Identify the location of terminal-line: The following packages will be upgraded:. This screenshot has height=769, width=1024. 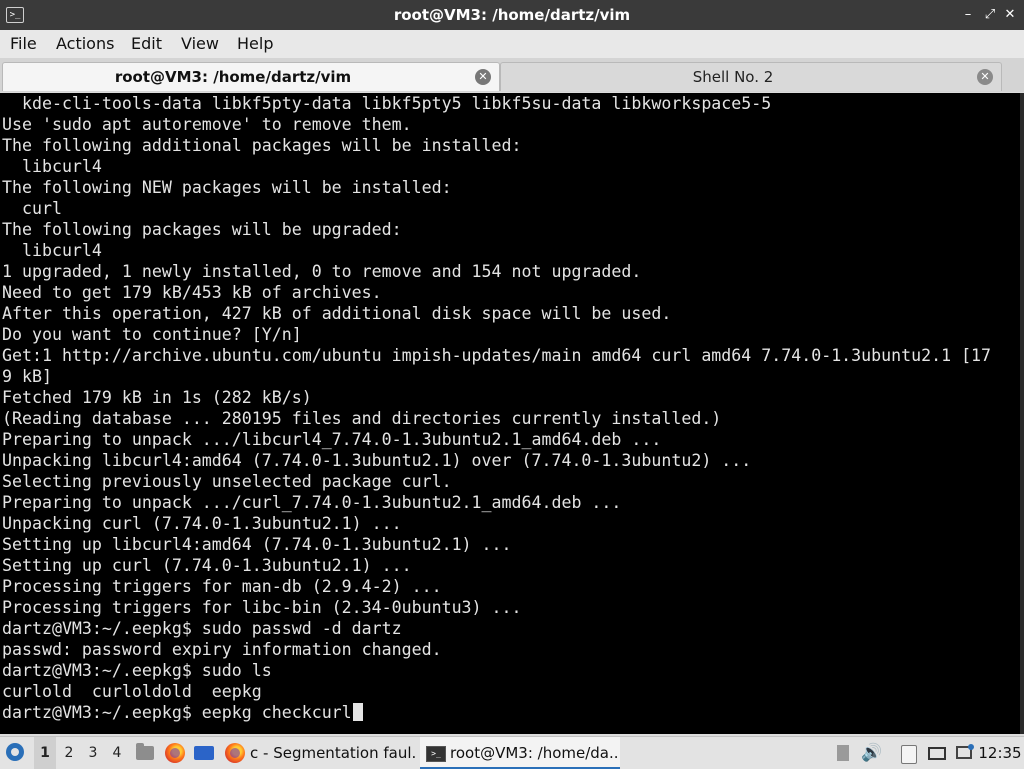
(202, 229).